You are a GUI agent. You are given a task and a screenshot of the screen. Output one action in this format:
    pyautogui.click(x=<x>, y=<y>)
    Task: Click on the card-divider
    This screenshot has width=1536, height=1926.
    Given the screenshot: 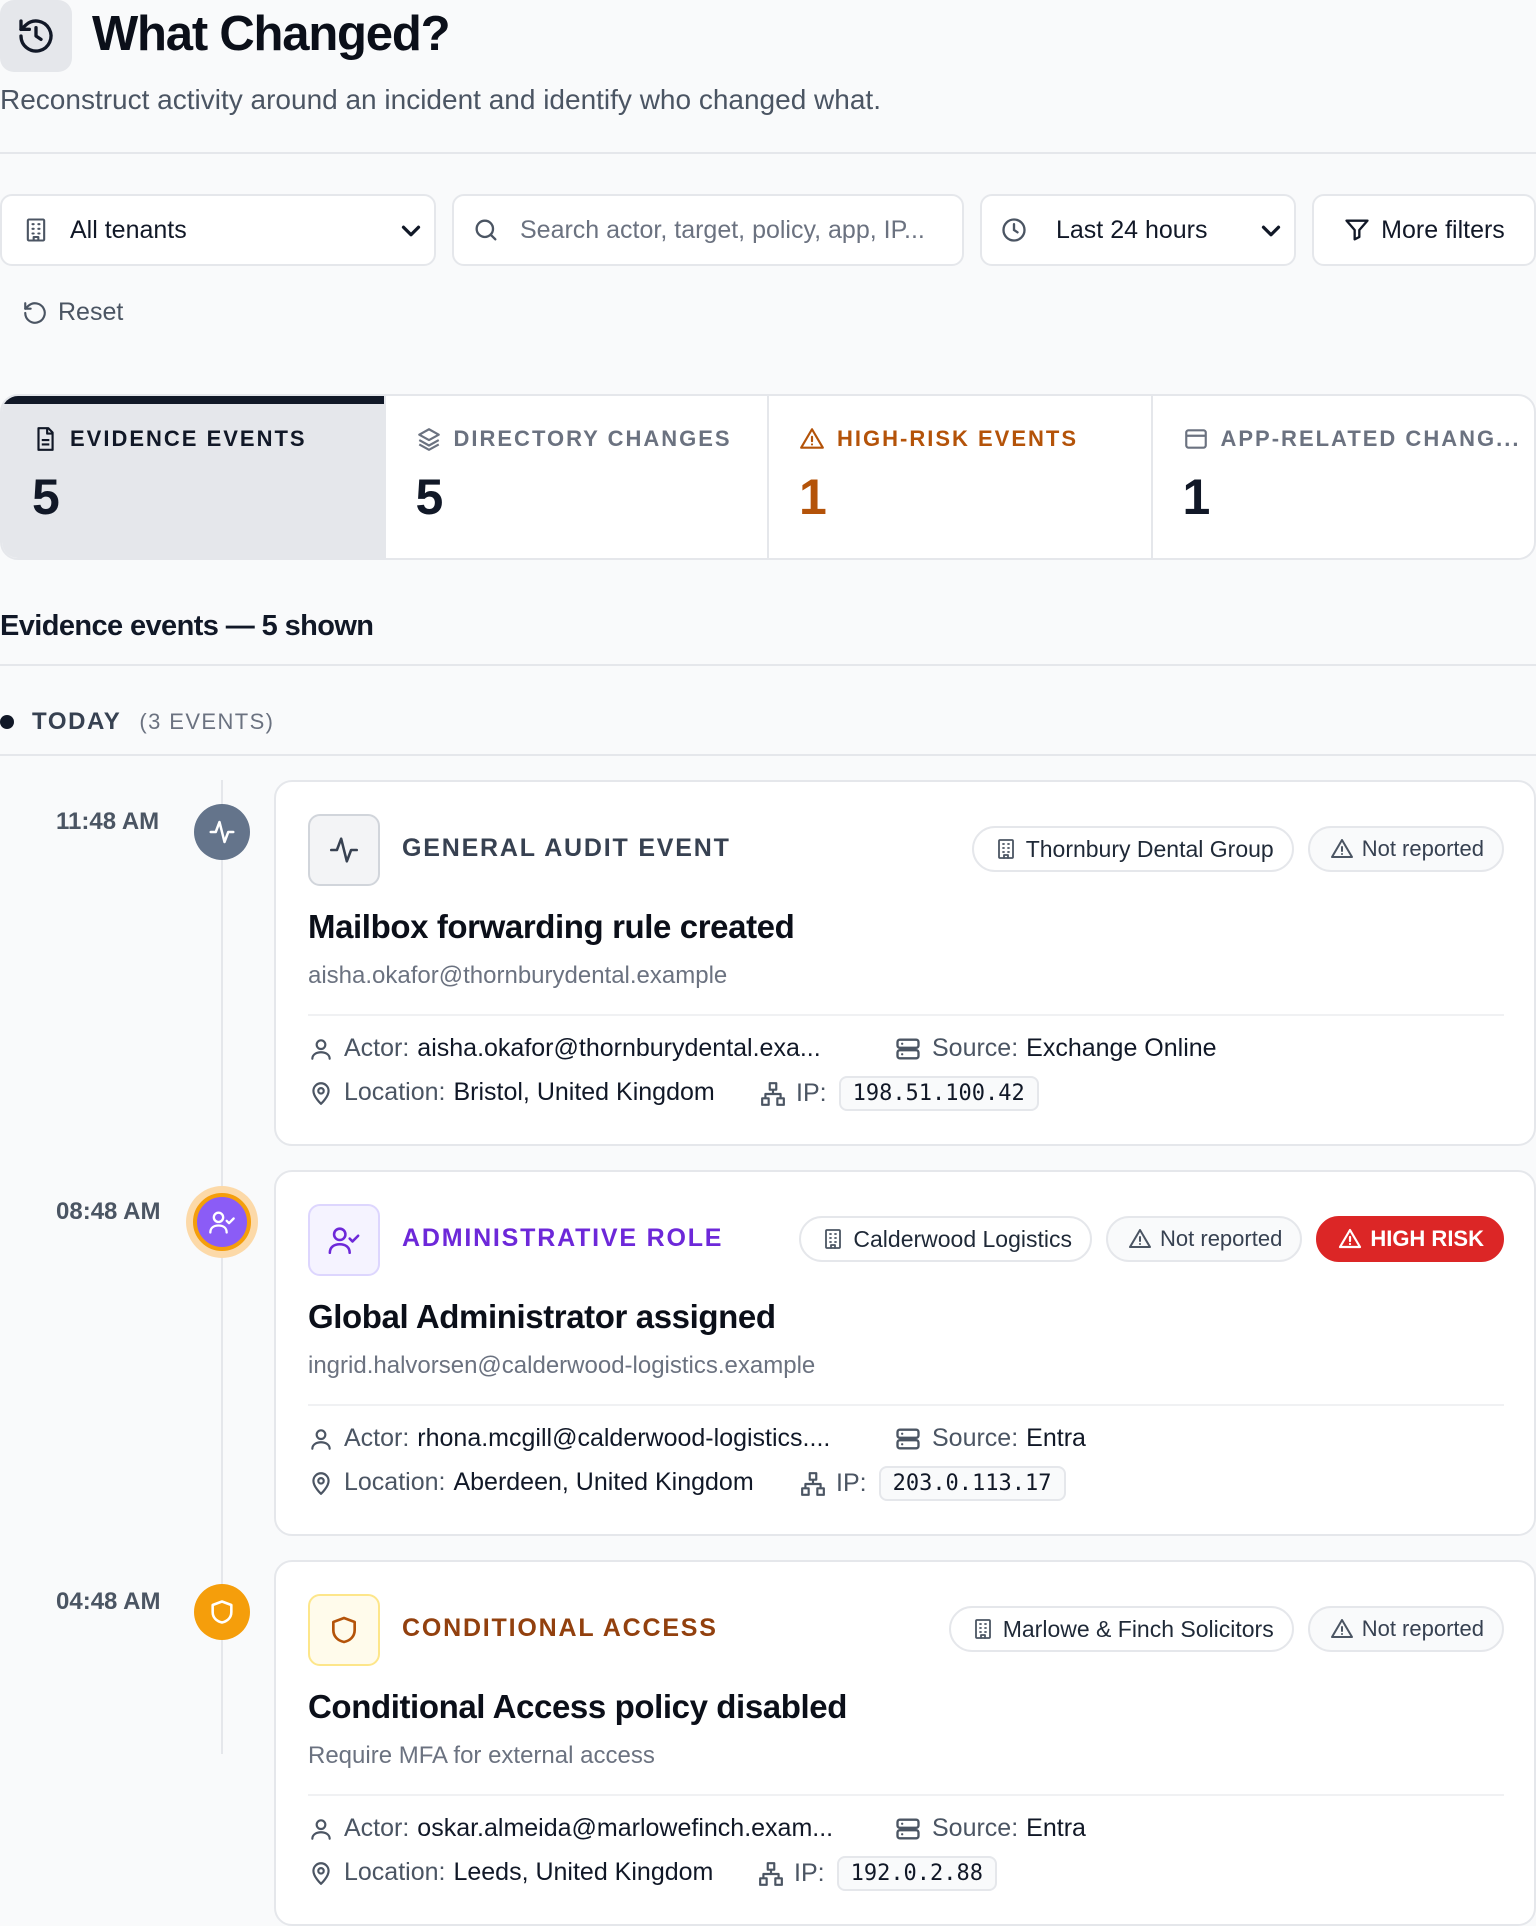 What is the action you would take?
    pyautogui.click(x=906, y=1015)
    